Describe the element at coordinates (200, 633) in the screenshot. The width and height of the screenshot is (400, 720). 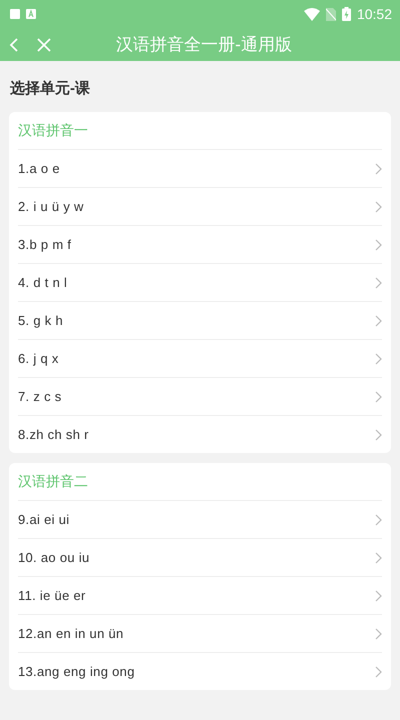
I see `lesson-item: 12.an en in un ün` at that location.